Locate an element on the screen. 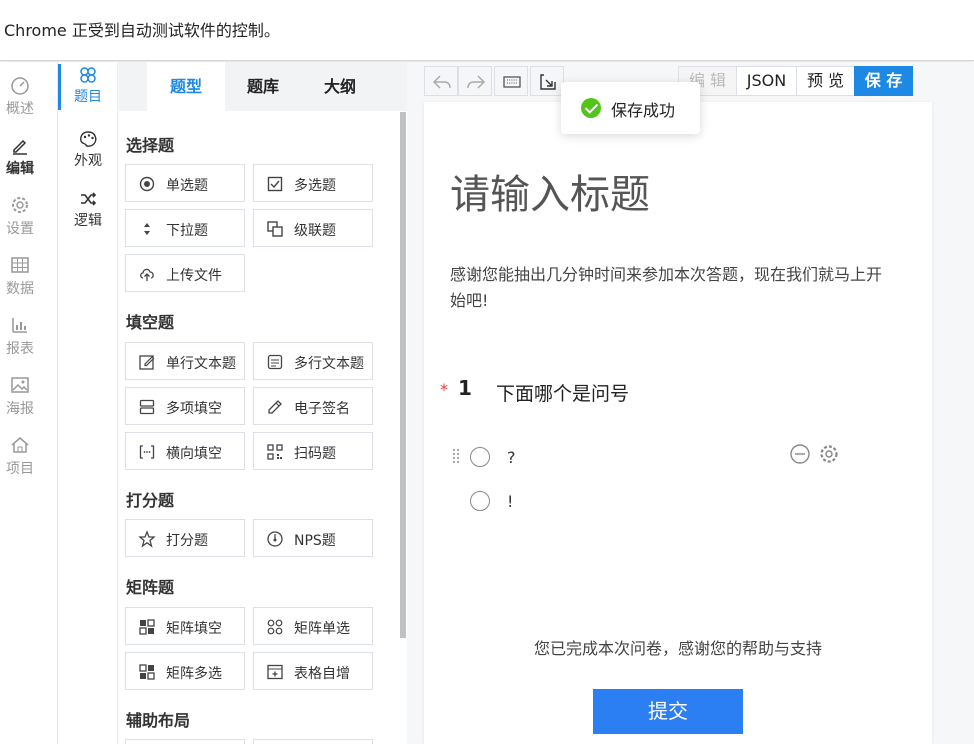 The image size is (974, 744). gear-icon is located at coordinates (20, 205).